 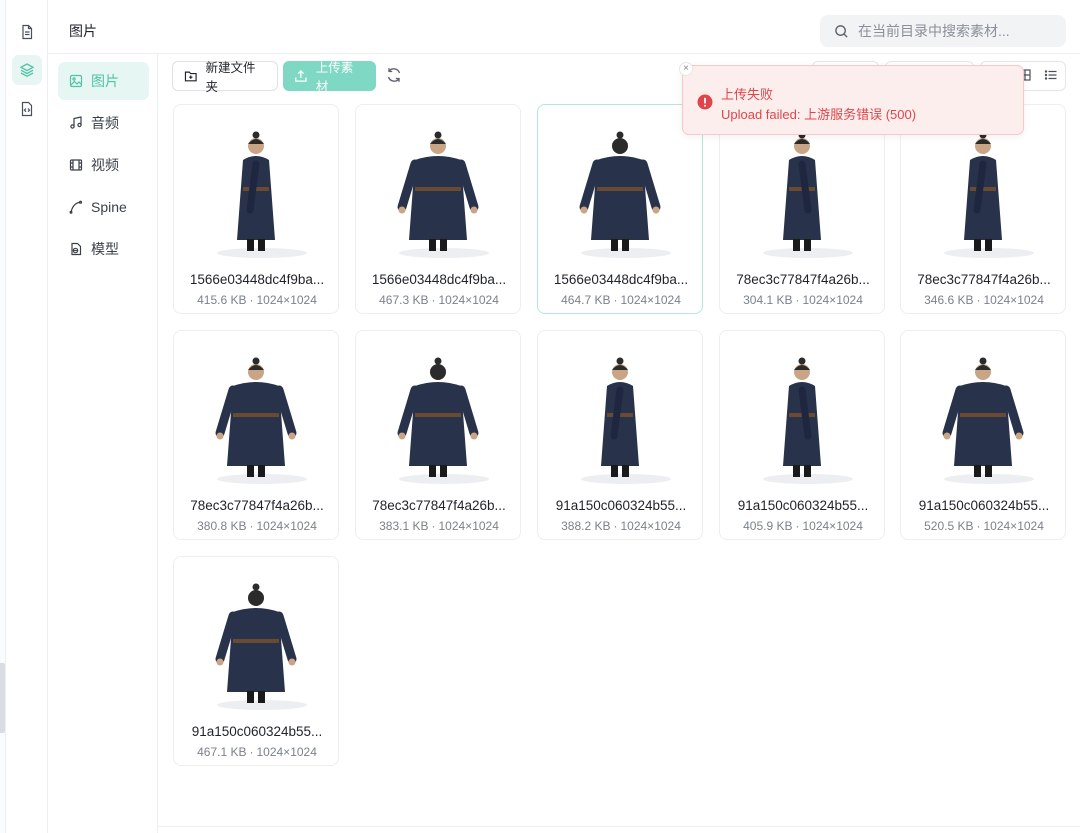 What do you see at coordinates (803, 300) in the screenshot?
I see `asset-meta: 304.1 KB · 1024×1024` at bounding box center [803, 300].